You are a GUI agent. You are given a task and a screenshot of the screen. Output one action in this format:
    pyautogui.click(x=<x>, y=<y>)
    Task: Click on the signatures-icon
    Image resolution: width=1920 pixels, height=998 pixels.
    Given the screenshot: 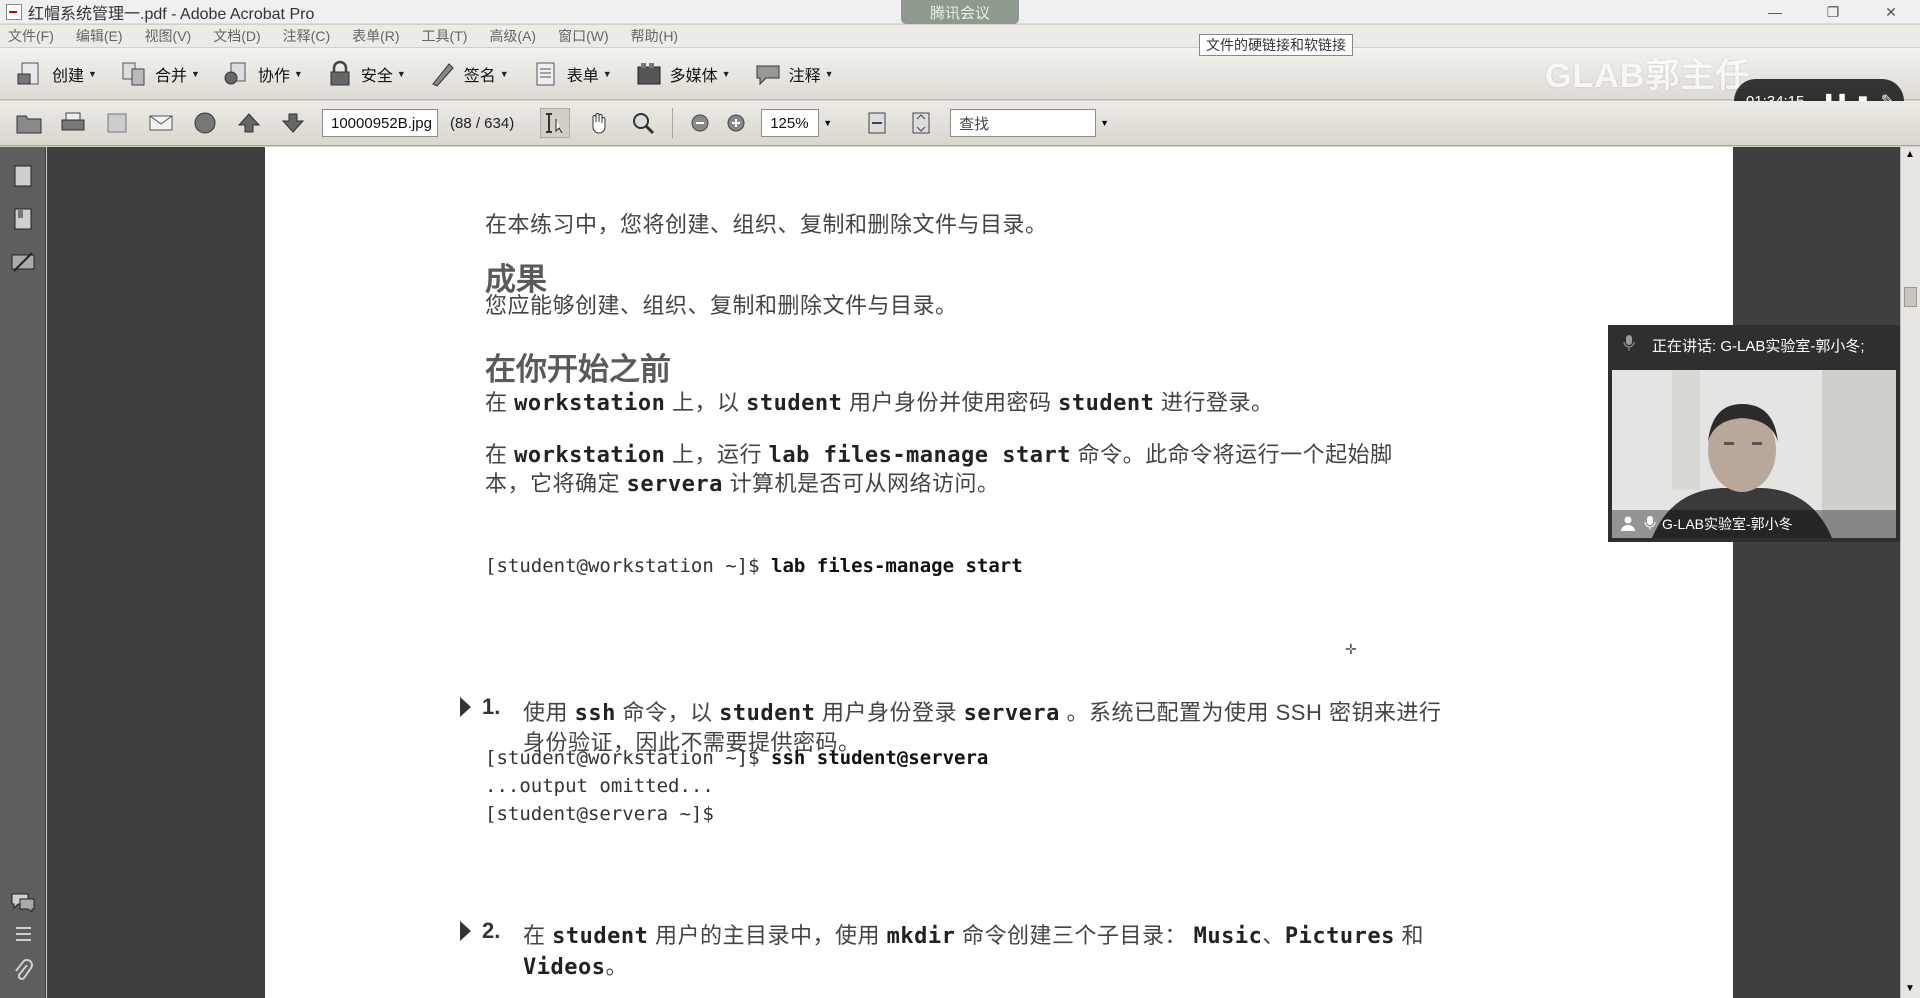 What is the action you would take?
    pyautogui.click(x=23, y=262)
    